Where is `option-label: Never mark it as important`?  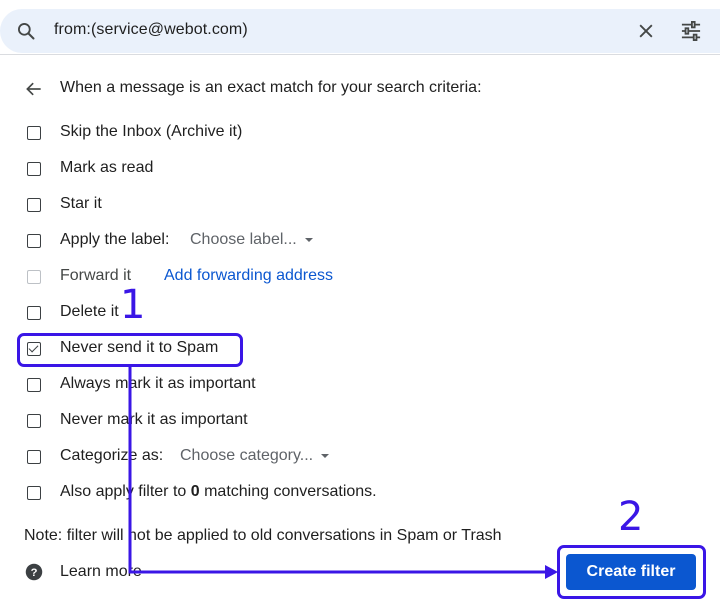 option-label: Never mark it as important is located at coordinates (154, 419).